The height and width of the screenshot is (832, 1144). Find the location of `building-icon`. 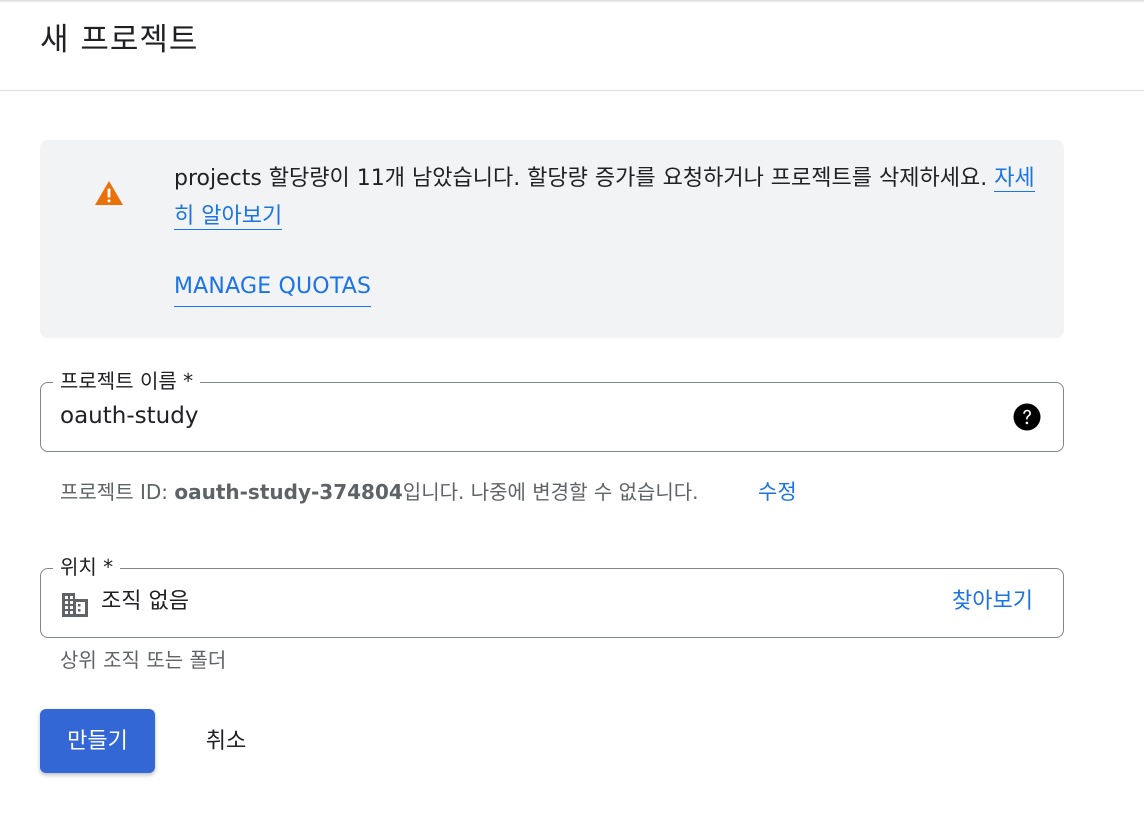

building-icon is located at coordinates (75, 605).